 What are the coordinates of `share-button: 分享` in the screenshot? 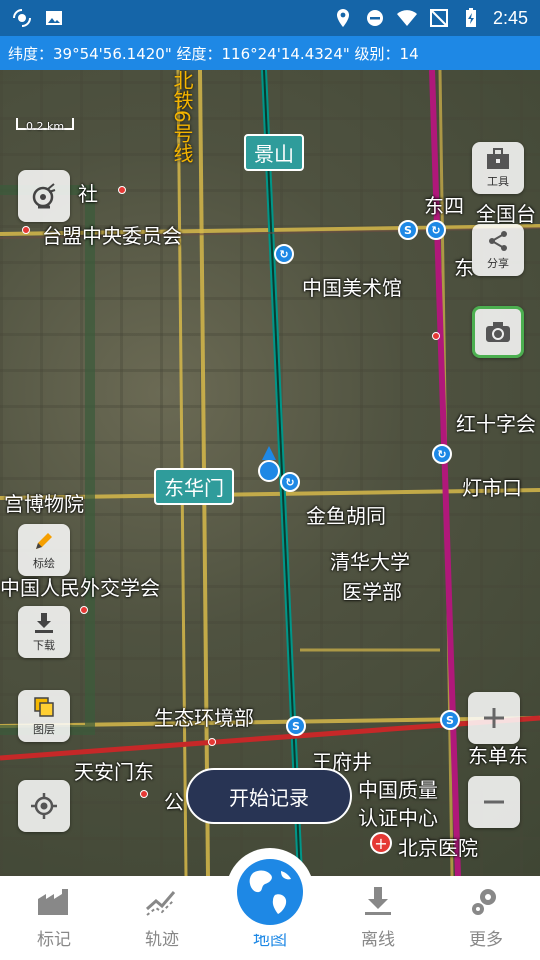 It's located at (498, 250).